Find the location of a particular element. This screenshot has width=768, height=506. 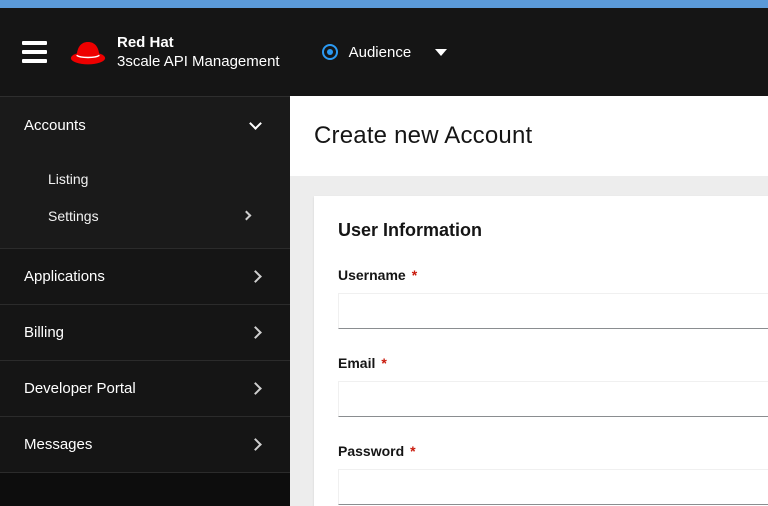

context-selector: Audience is located at coordinates (384, 52).